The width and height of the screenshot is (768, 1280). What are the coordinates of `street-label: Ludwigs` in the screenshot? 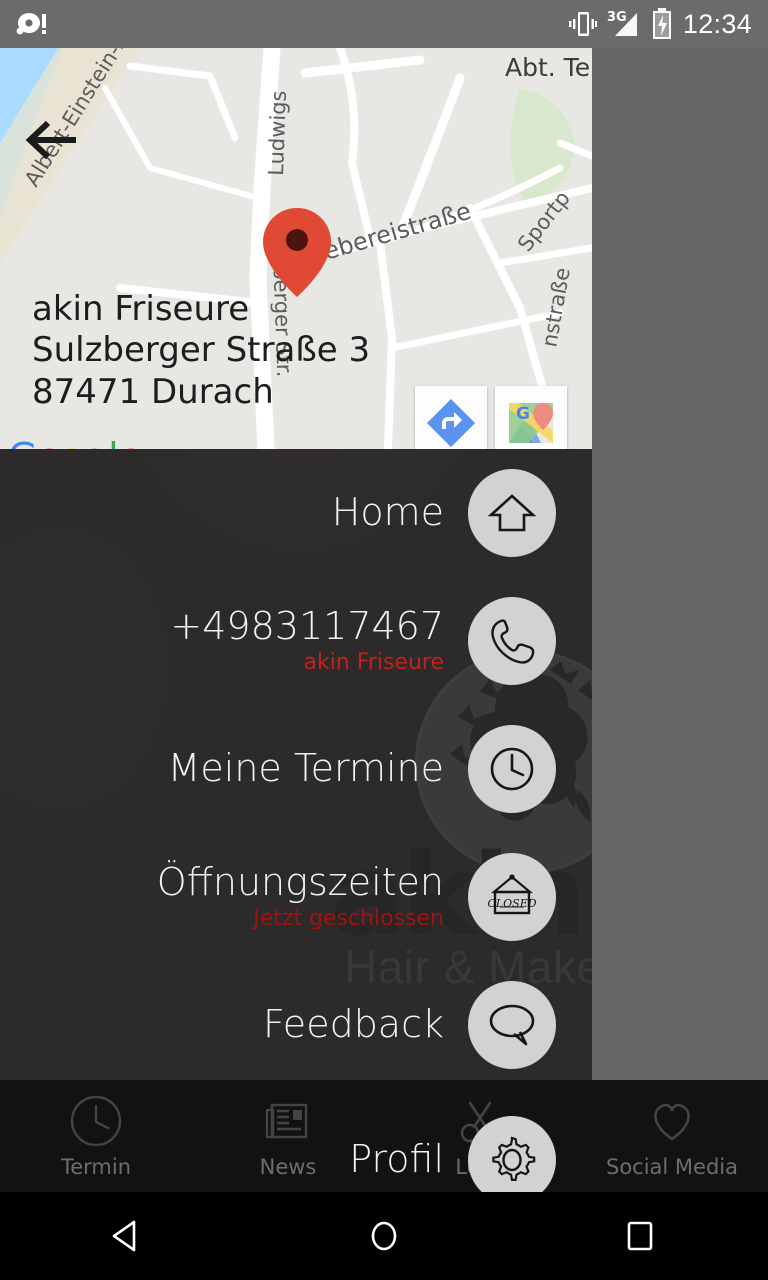 It's located at (277, 133).